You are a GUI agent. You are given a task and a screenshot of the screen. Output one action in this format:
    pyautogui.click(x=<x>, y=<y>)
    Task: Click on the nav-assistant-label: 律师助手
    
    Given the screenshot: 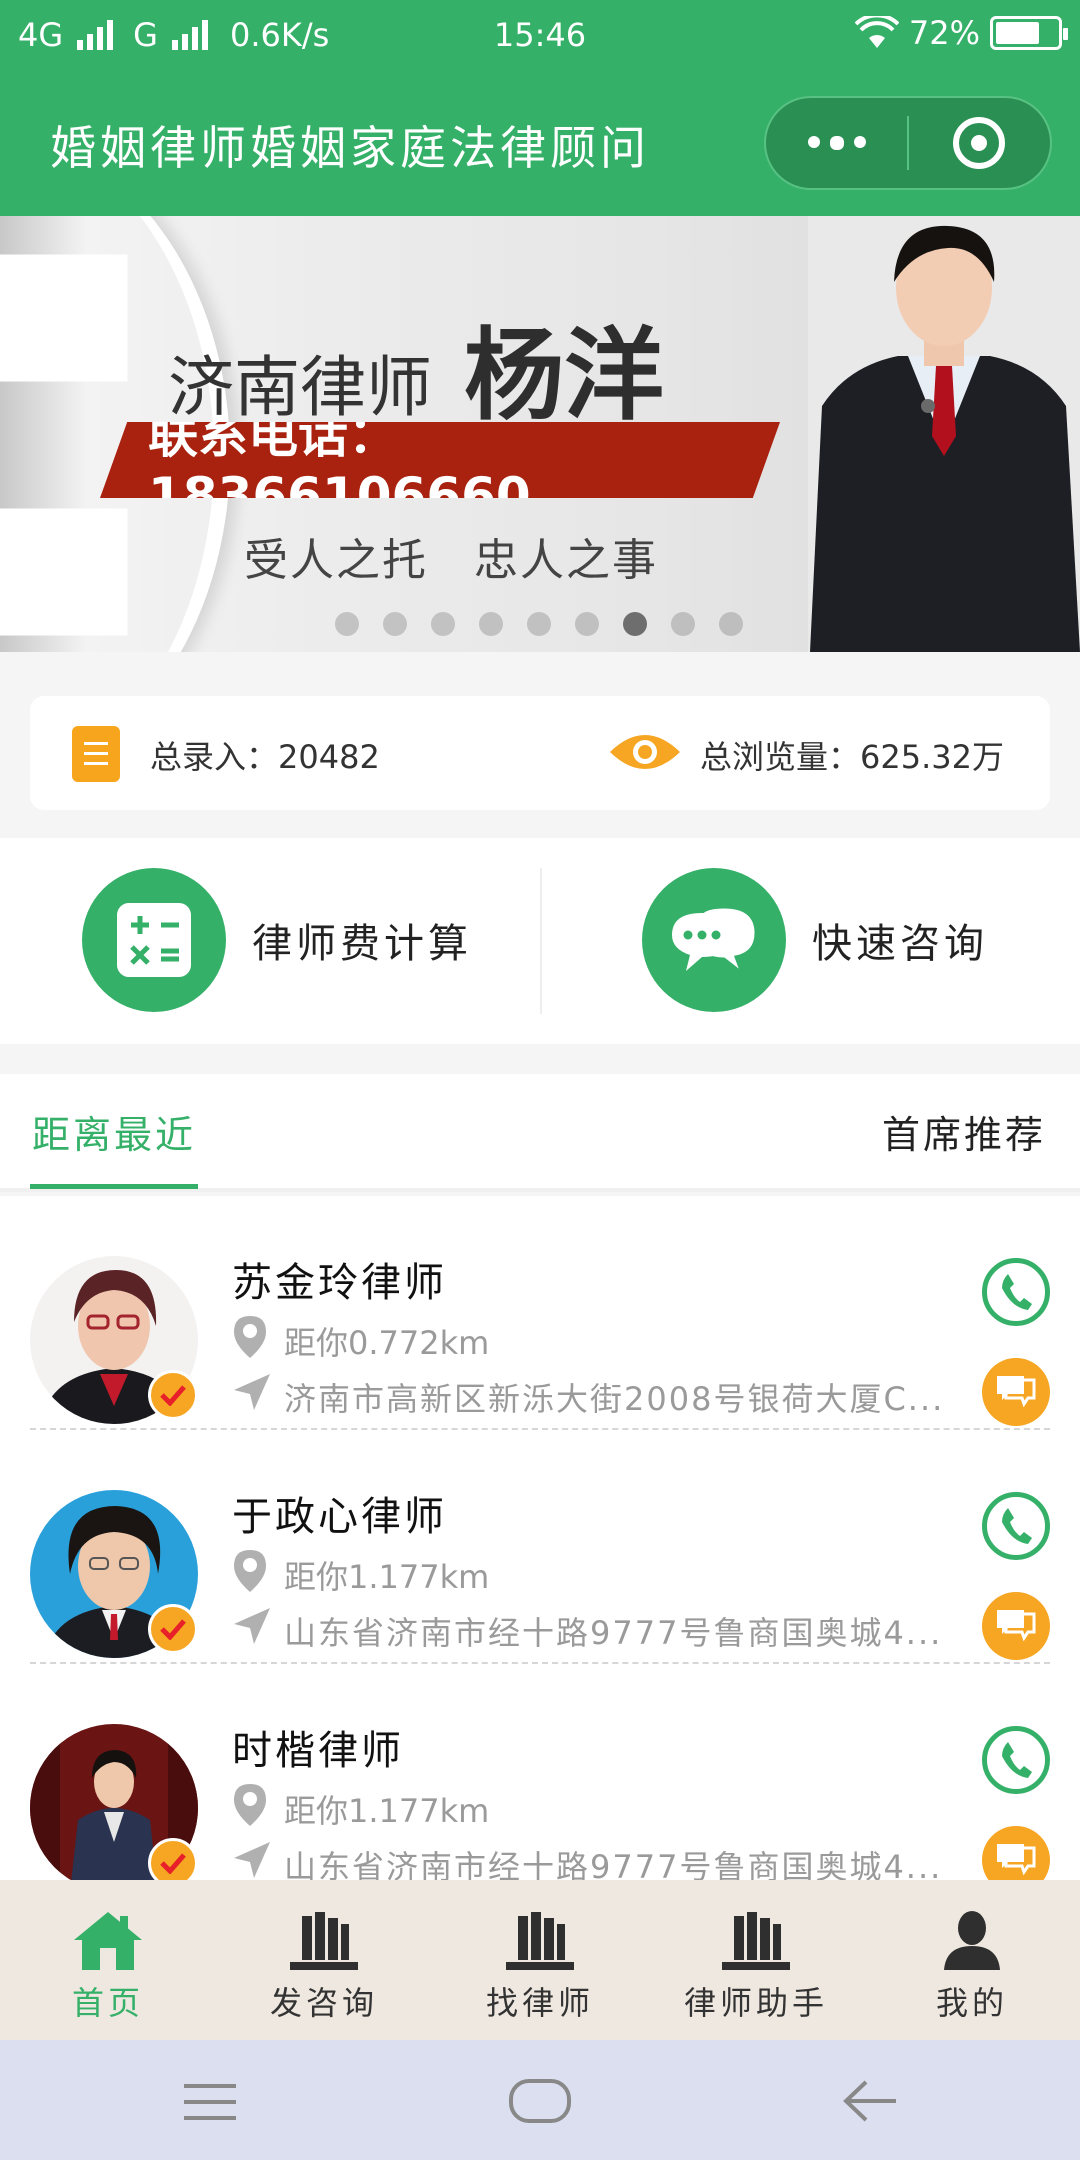 What is the action you would take?
    pyautogui.click(x=755, y=2003)
    